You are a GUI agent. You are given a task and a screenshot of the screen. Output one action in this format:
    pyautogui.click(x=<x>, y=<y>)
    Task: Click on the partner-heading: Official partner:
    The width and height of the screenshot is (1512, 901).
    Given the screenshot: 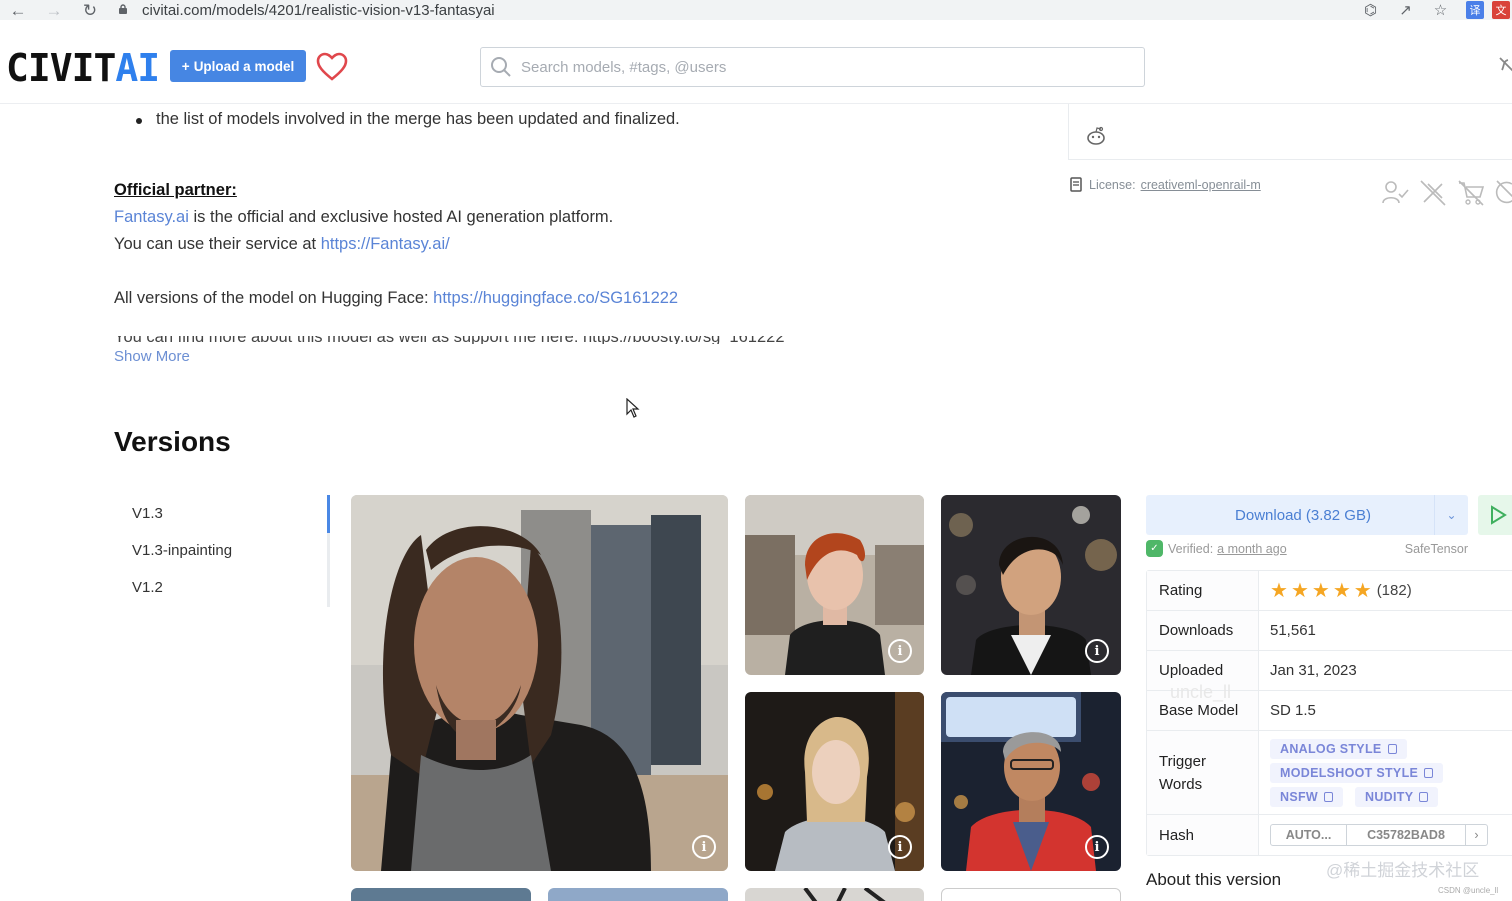 What is the action you would take?
    pyautogui.click(x=175, y=190)
    